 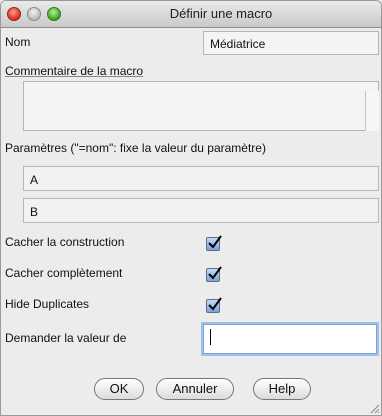 I want to click on parameter-name: B, so click(x=34, y=212).